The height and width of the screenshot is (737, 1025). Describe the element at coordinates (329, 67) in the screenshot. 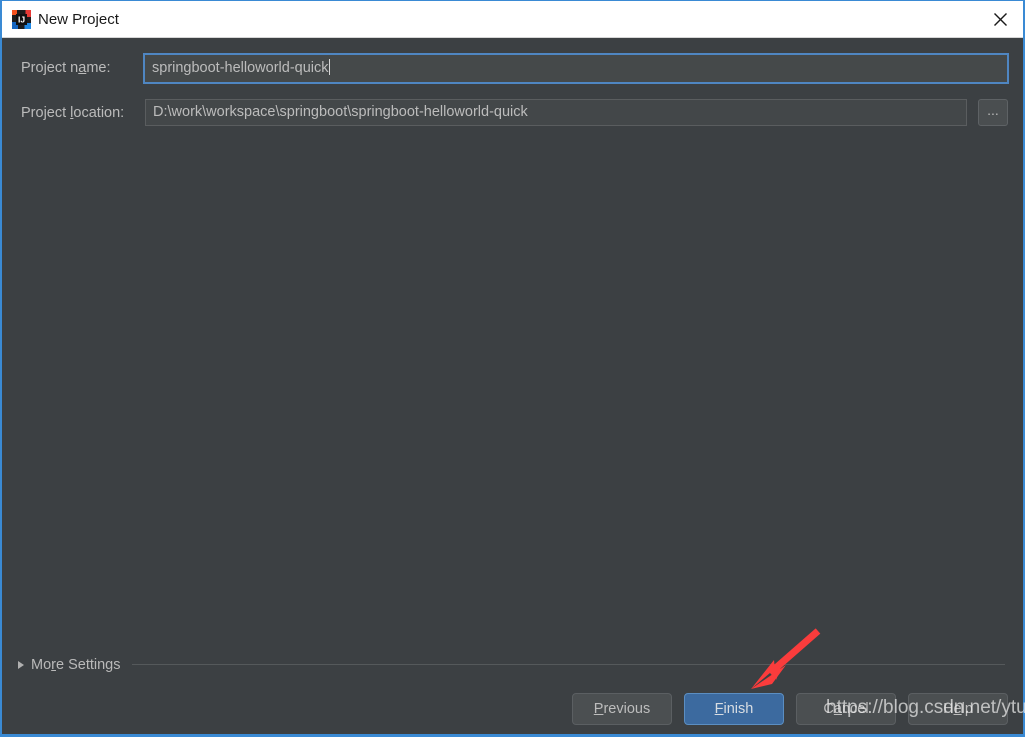

I see `text-caret` at that location.